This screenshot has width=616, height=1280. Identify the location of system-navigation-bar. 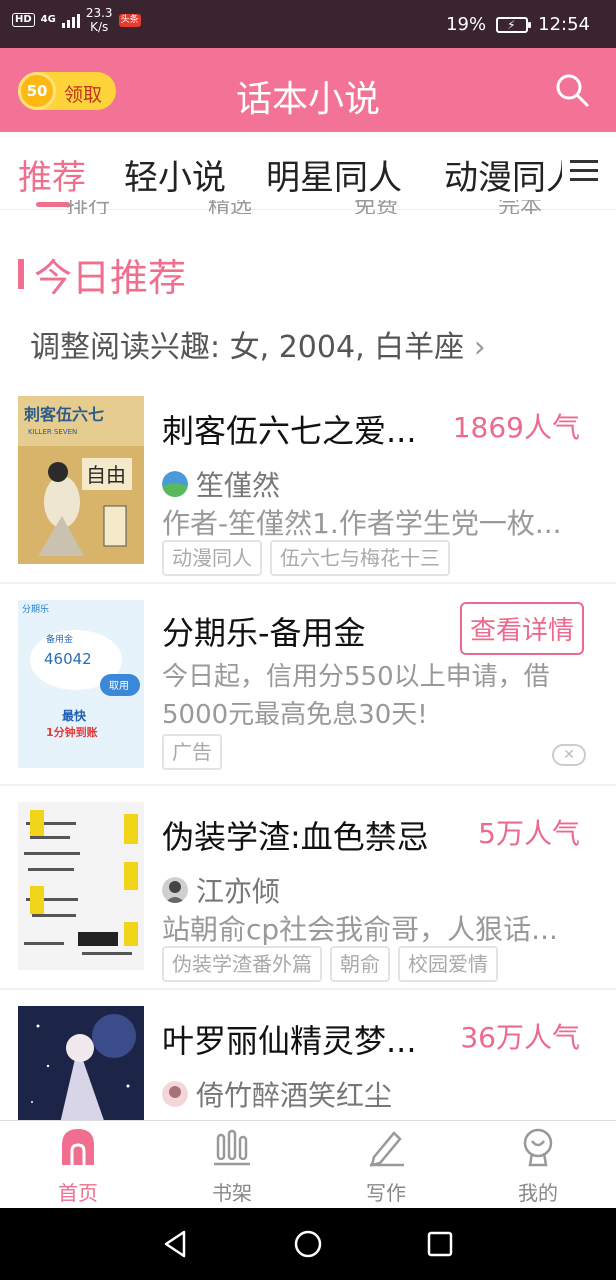
(308, 1244).